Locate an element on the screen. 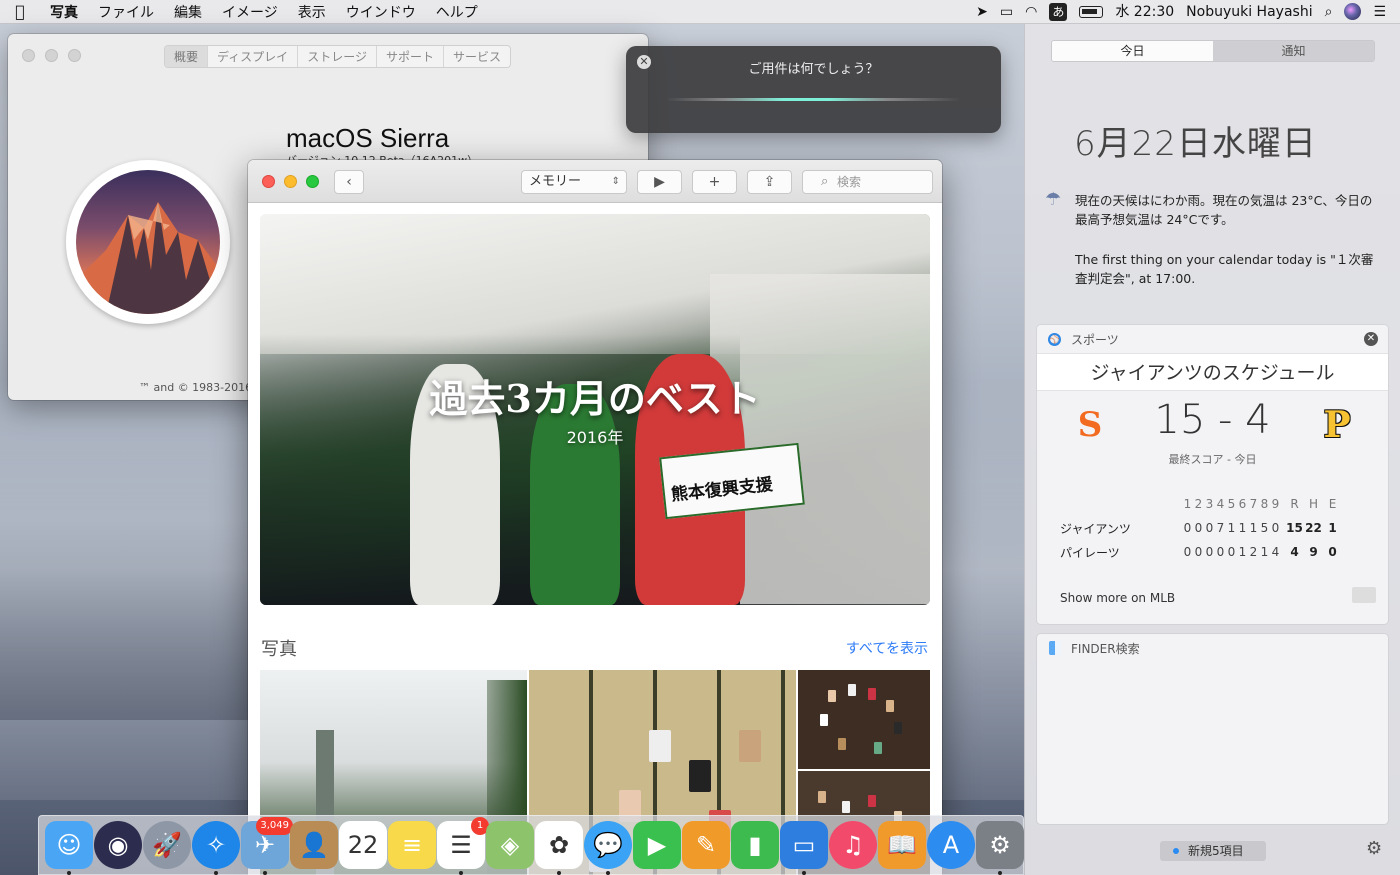 The width and height of the screenshot is (1400, 875). keynote-icon: ▭ is located at coordinates (804, 848).